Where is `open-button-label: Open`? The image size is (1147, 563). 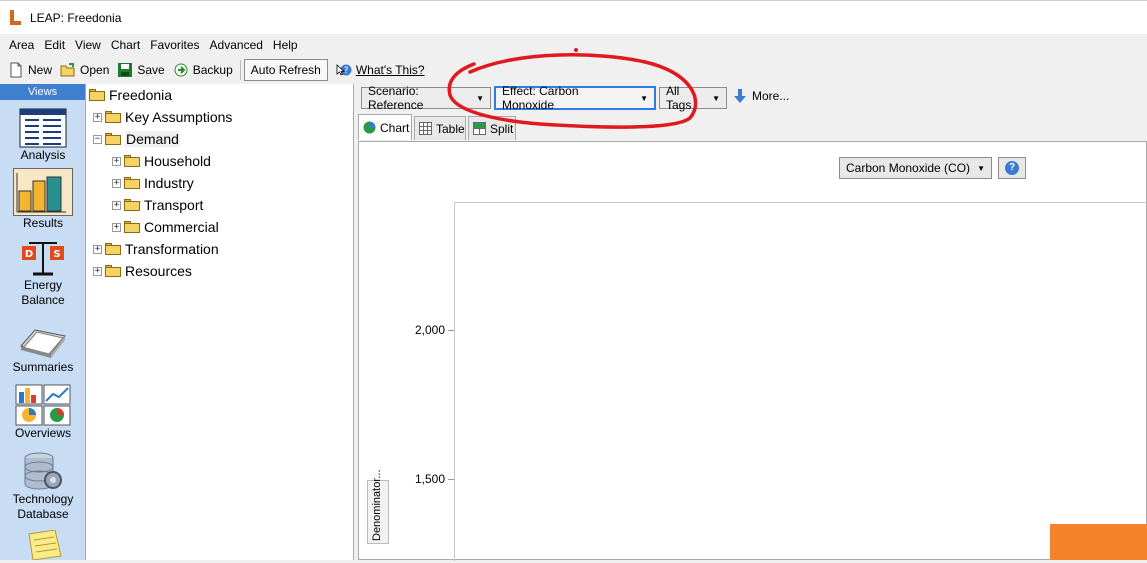 open-button-label: Open is located at coordinates (95, 69).